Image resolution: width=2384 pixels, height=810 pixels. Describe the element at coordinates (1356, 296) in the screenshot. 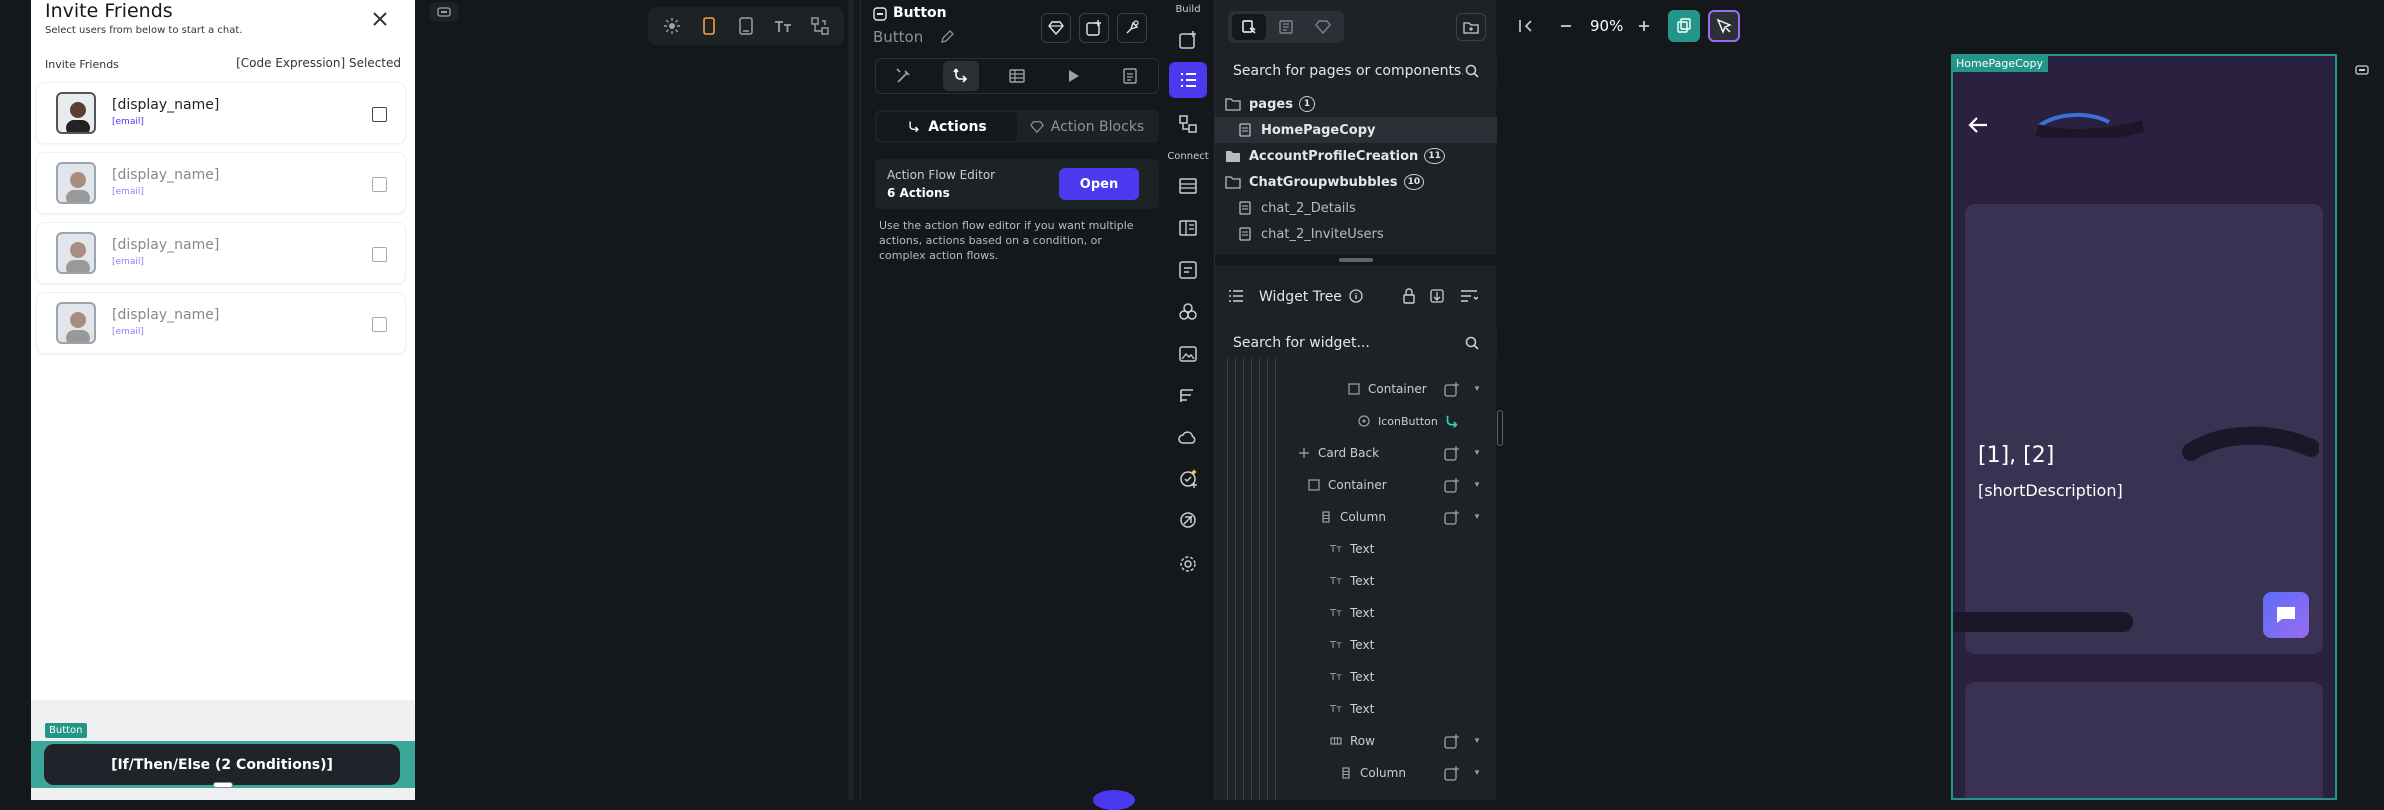

I see `info-icon` at that location.